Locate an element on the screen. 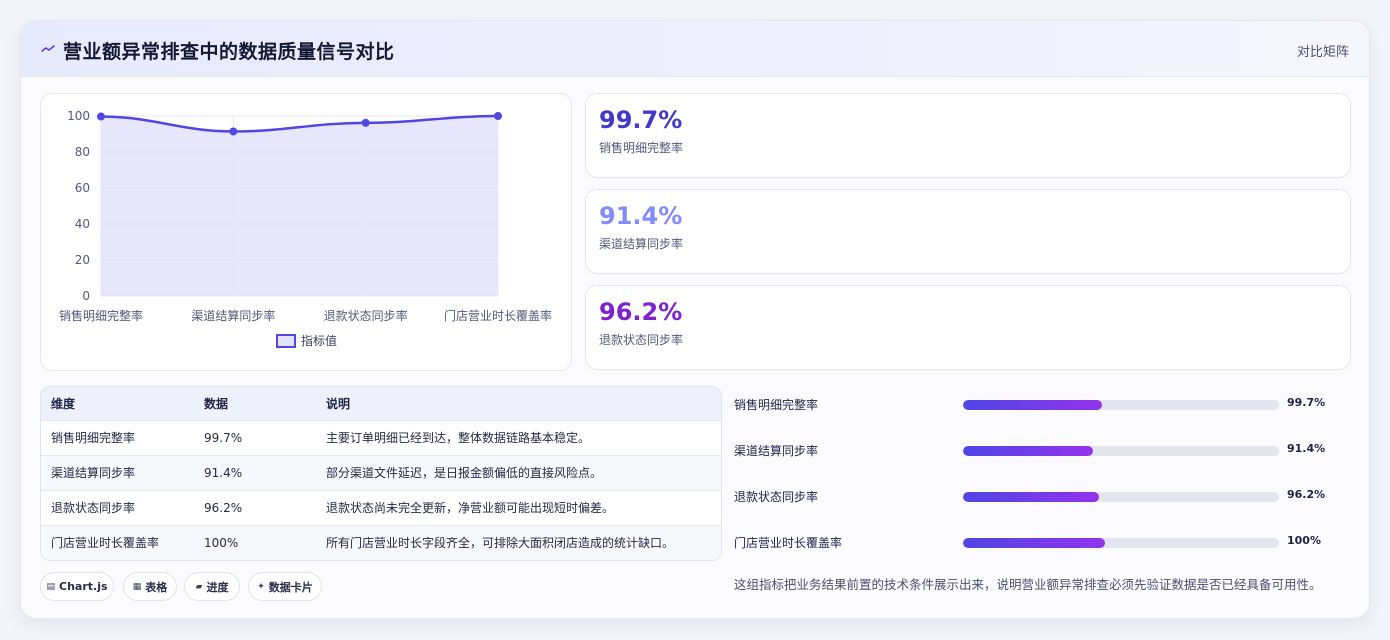 The width and height of the screenshot is (1390, 640). y-tick-label: 80 is located at coordinates (82, 152).